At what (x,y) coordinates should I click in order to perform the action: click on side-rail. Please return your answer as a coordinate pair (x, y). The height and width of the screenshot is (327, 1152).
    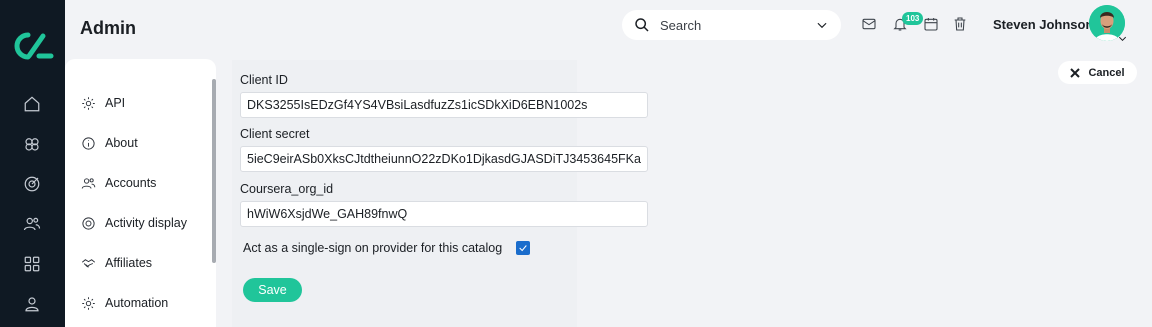
    Looking at the image, I should click on (32, 163).